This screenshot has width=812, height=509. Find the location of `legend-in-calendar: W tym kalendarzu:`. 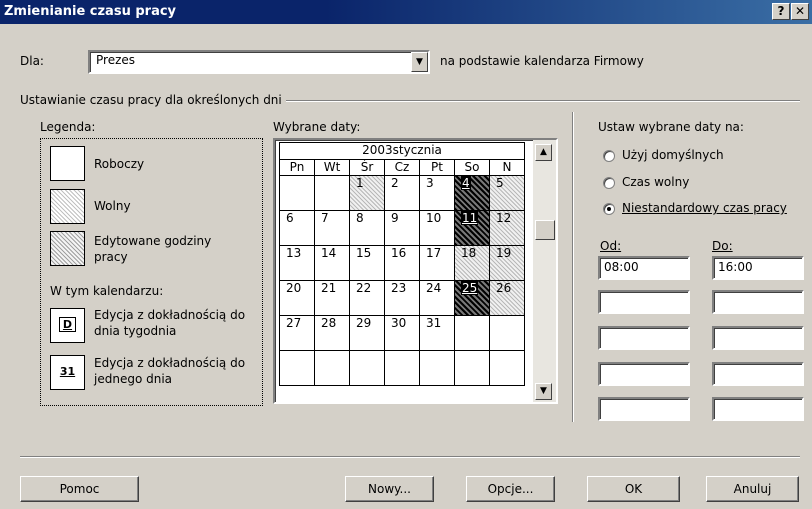

legend-in-calendar: W tym kalendarzu: is located at coordinates (107, 291).